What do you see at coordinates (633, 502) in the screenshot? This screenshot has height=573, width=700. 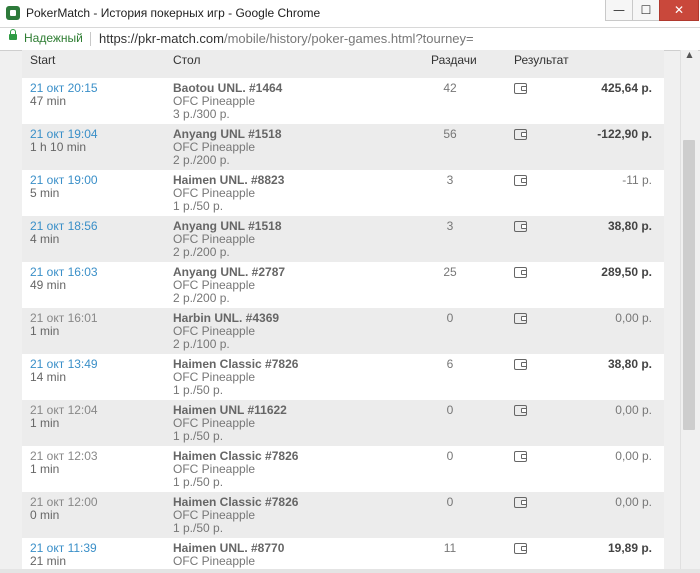 I see `game-result: 0,00 р.` at bounding box center [633, 502].